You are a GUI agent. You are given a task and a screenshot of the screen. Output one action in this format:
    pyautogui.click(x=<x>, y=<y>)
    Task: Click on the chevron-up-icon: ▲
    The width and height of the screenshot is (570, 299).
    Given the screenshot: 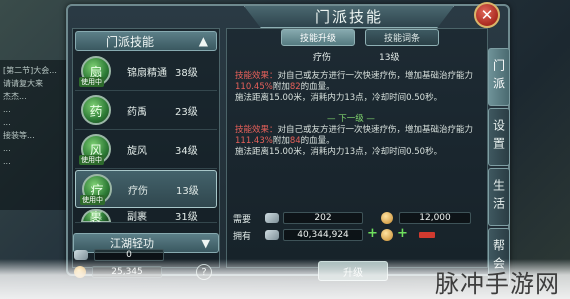 What is the action you would take?
    pyautogui.click(x=203, y=41)
    